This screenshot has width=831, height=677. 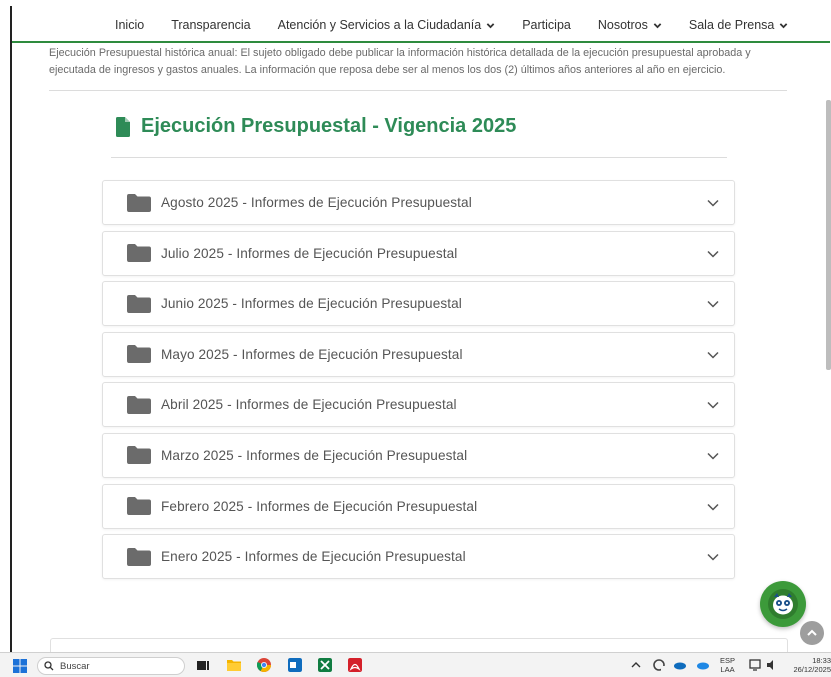 I want to click on cloud-icon, so click(x=703, y=665).